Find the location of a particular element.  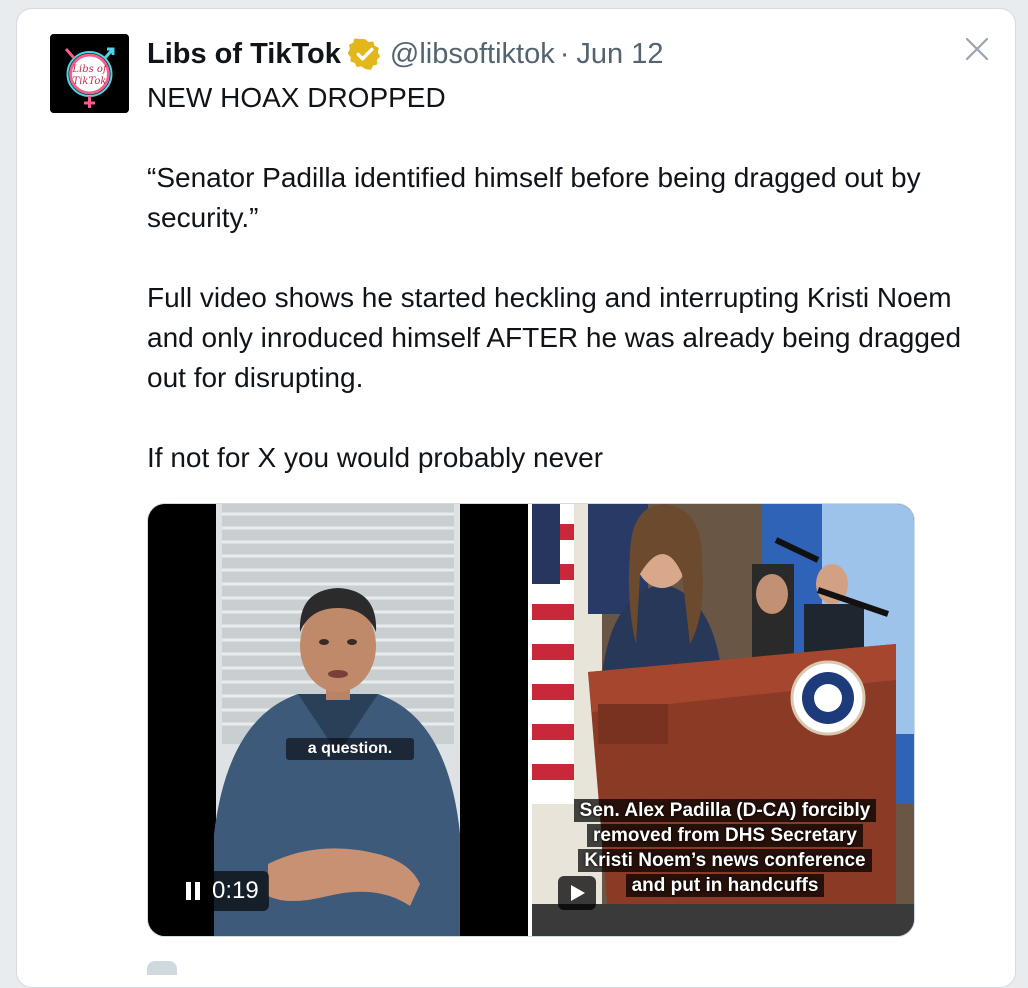

play-icon is located at coordinates (578, 893).